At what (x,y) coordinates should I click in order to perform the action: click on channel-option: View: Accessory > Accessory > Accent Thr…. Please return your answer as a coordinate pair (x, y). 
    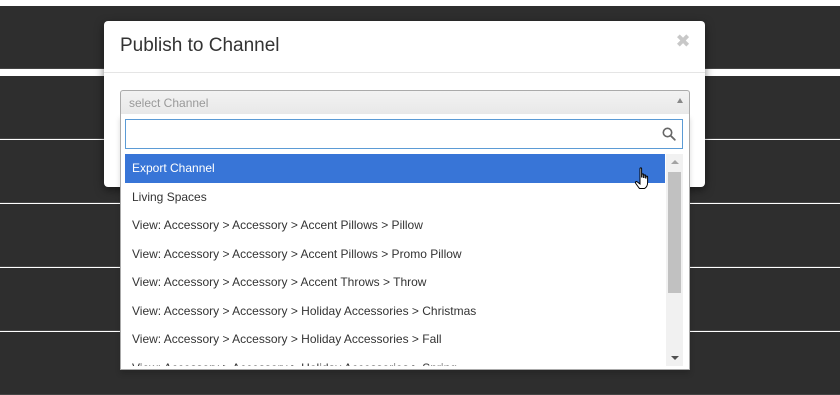
    Looking at the image, I should click on (395, 282).